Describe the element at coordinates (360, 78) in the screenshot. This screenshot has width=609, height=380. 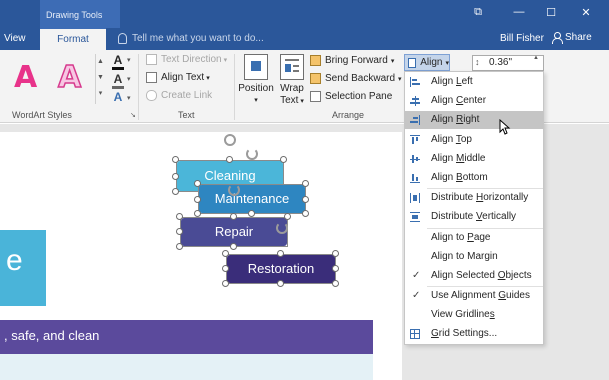
I see `send-backward-label: Send Backward` at that location.